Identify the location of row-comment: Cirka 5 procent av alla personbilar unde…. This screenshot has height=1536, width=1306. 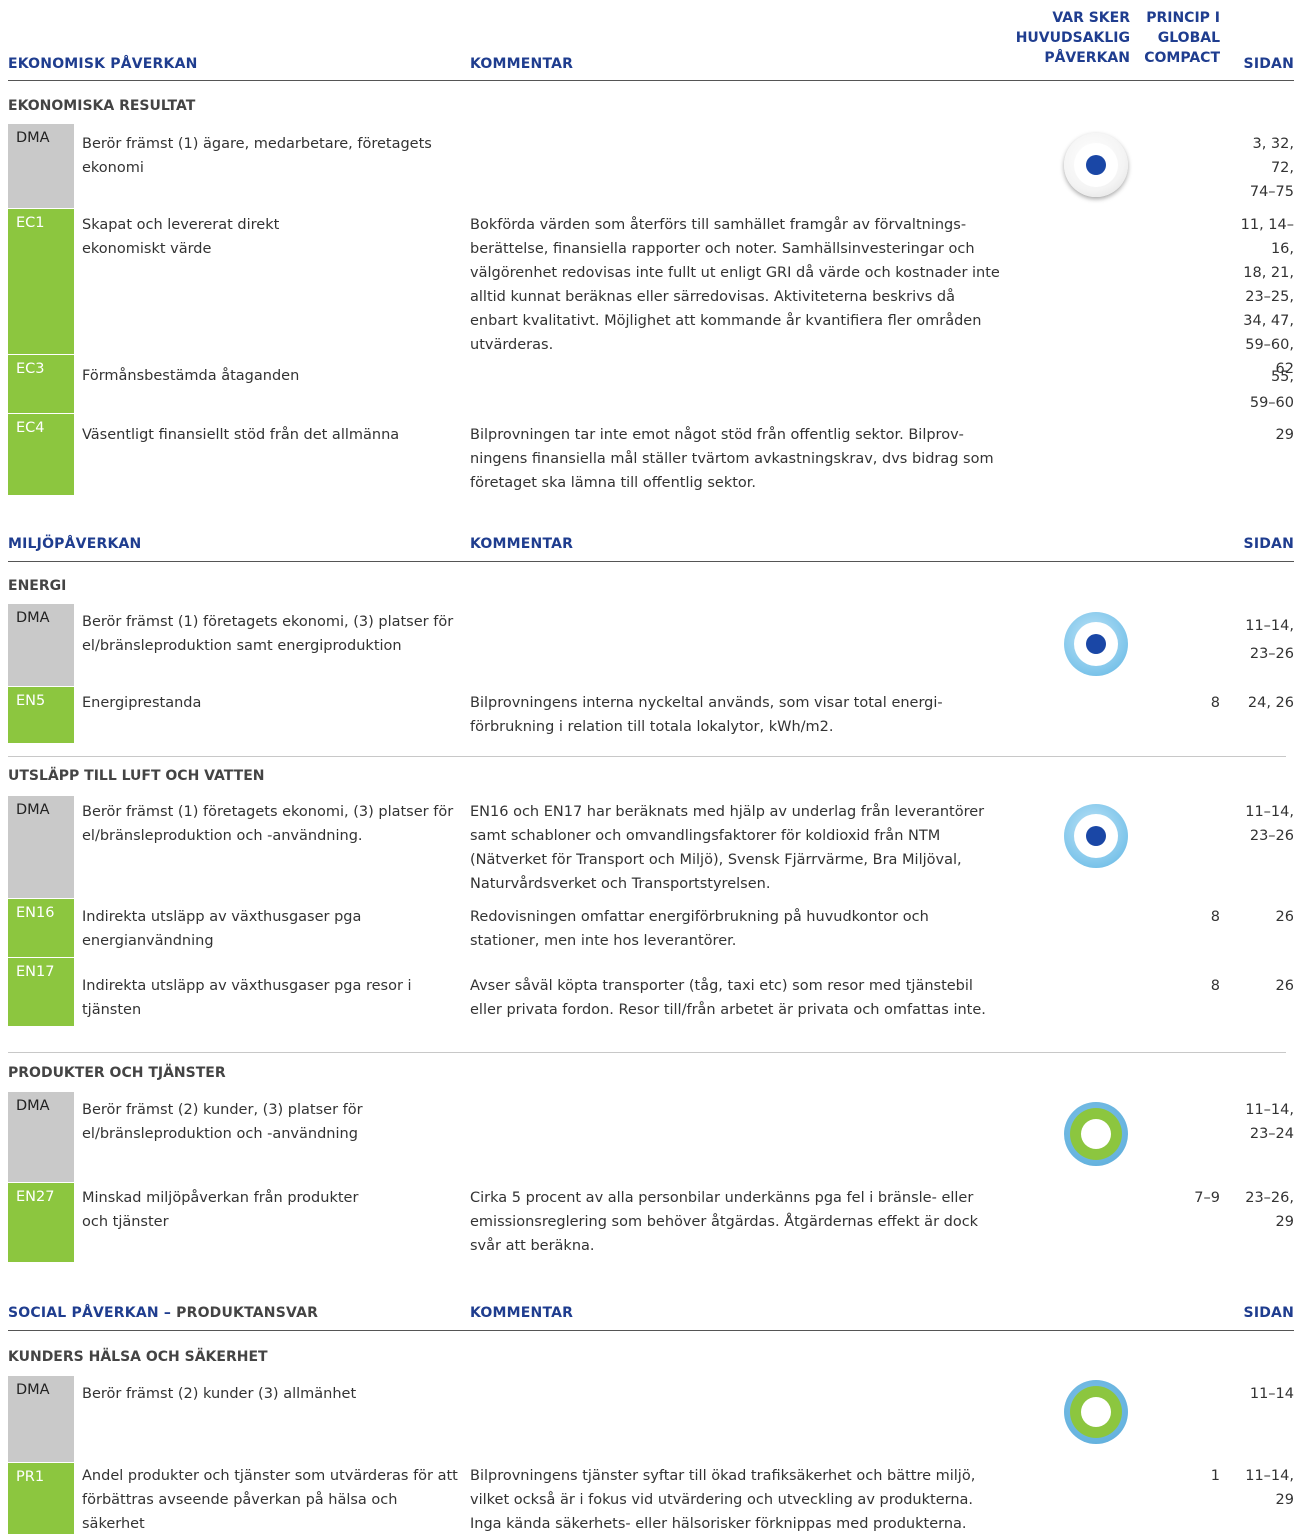
(724, 1222).